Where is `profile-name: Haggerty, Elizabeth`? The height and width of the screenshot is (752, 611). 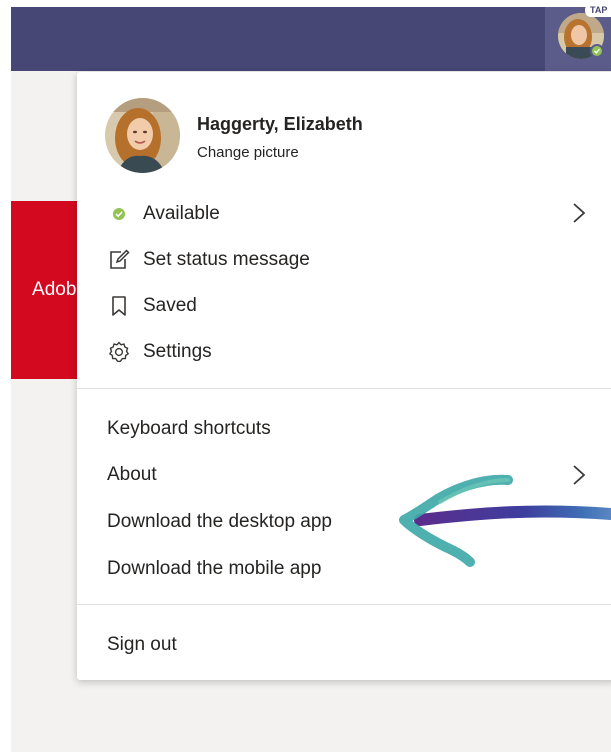 profile-name: Haggerty, Elizabeth is located at coordinates (280, 124).